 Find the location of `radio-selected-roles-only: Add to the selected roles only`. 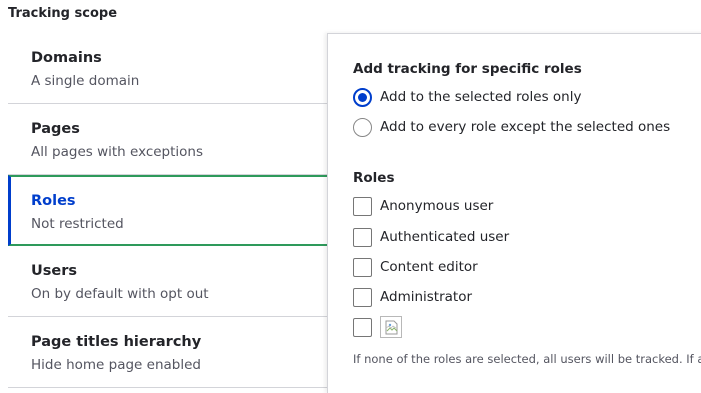

radio-selected-roles-only: Add to the selected roles only is located at coordinates (467, 97).